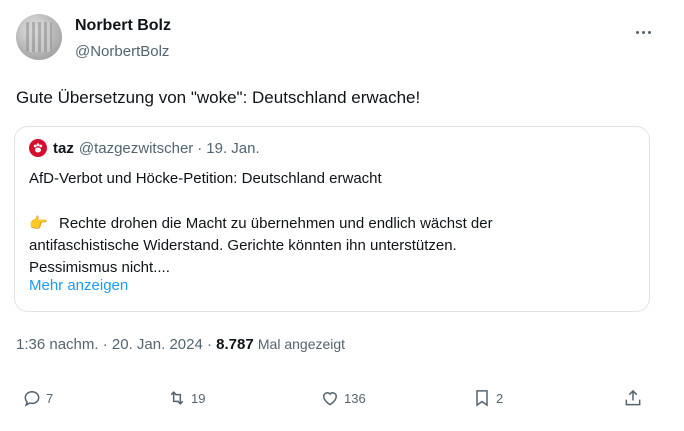 This screenshot has height=431, width=684. Describe the element at coordinates (50, 398) in the screenshot. I see `reply-count: 7` at that location.